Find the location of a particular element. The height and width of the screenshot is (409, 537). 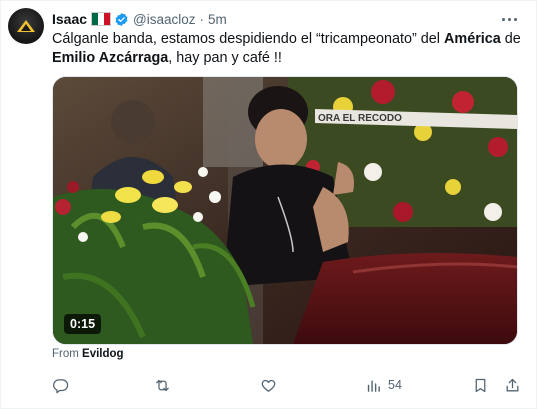

wreath-banner-text: ORA EL RECODO is located at coordinates (360, 118).